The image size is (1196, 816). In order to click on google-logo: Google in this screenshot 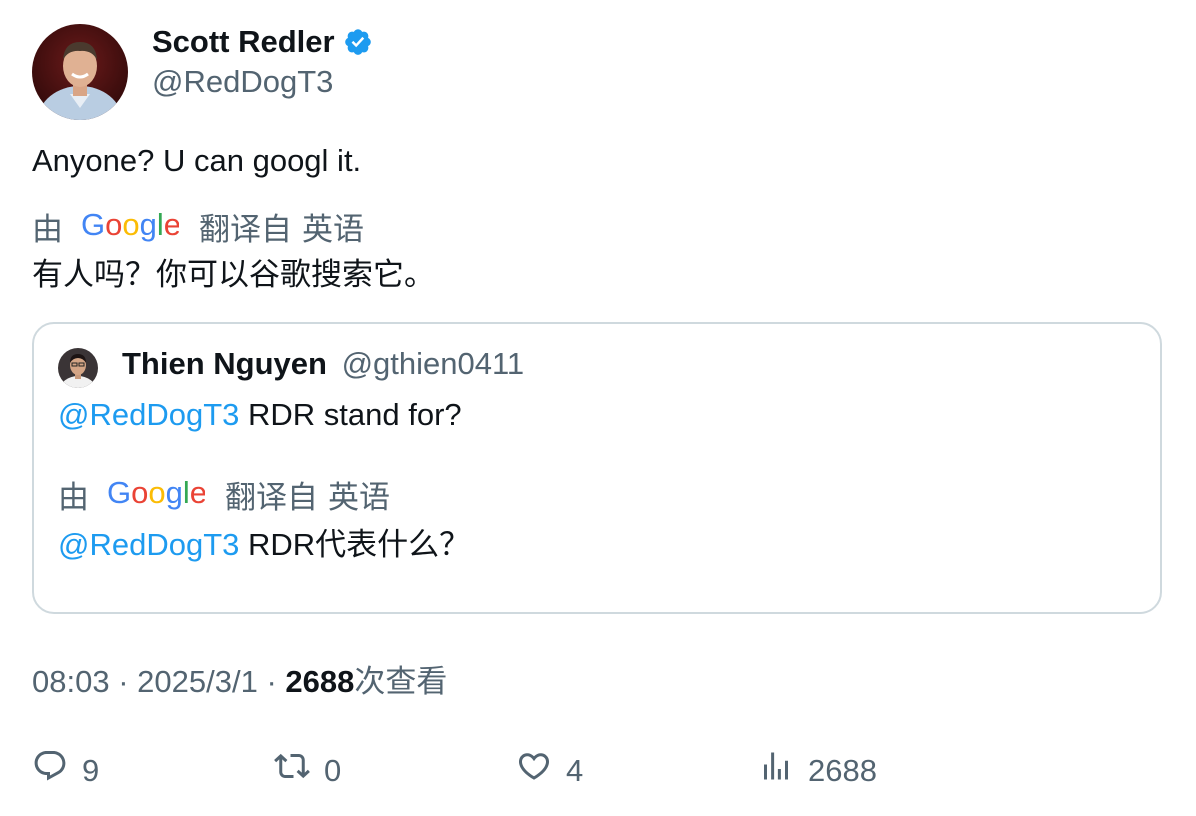, I will do `click(131, 229)`.